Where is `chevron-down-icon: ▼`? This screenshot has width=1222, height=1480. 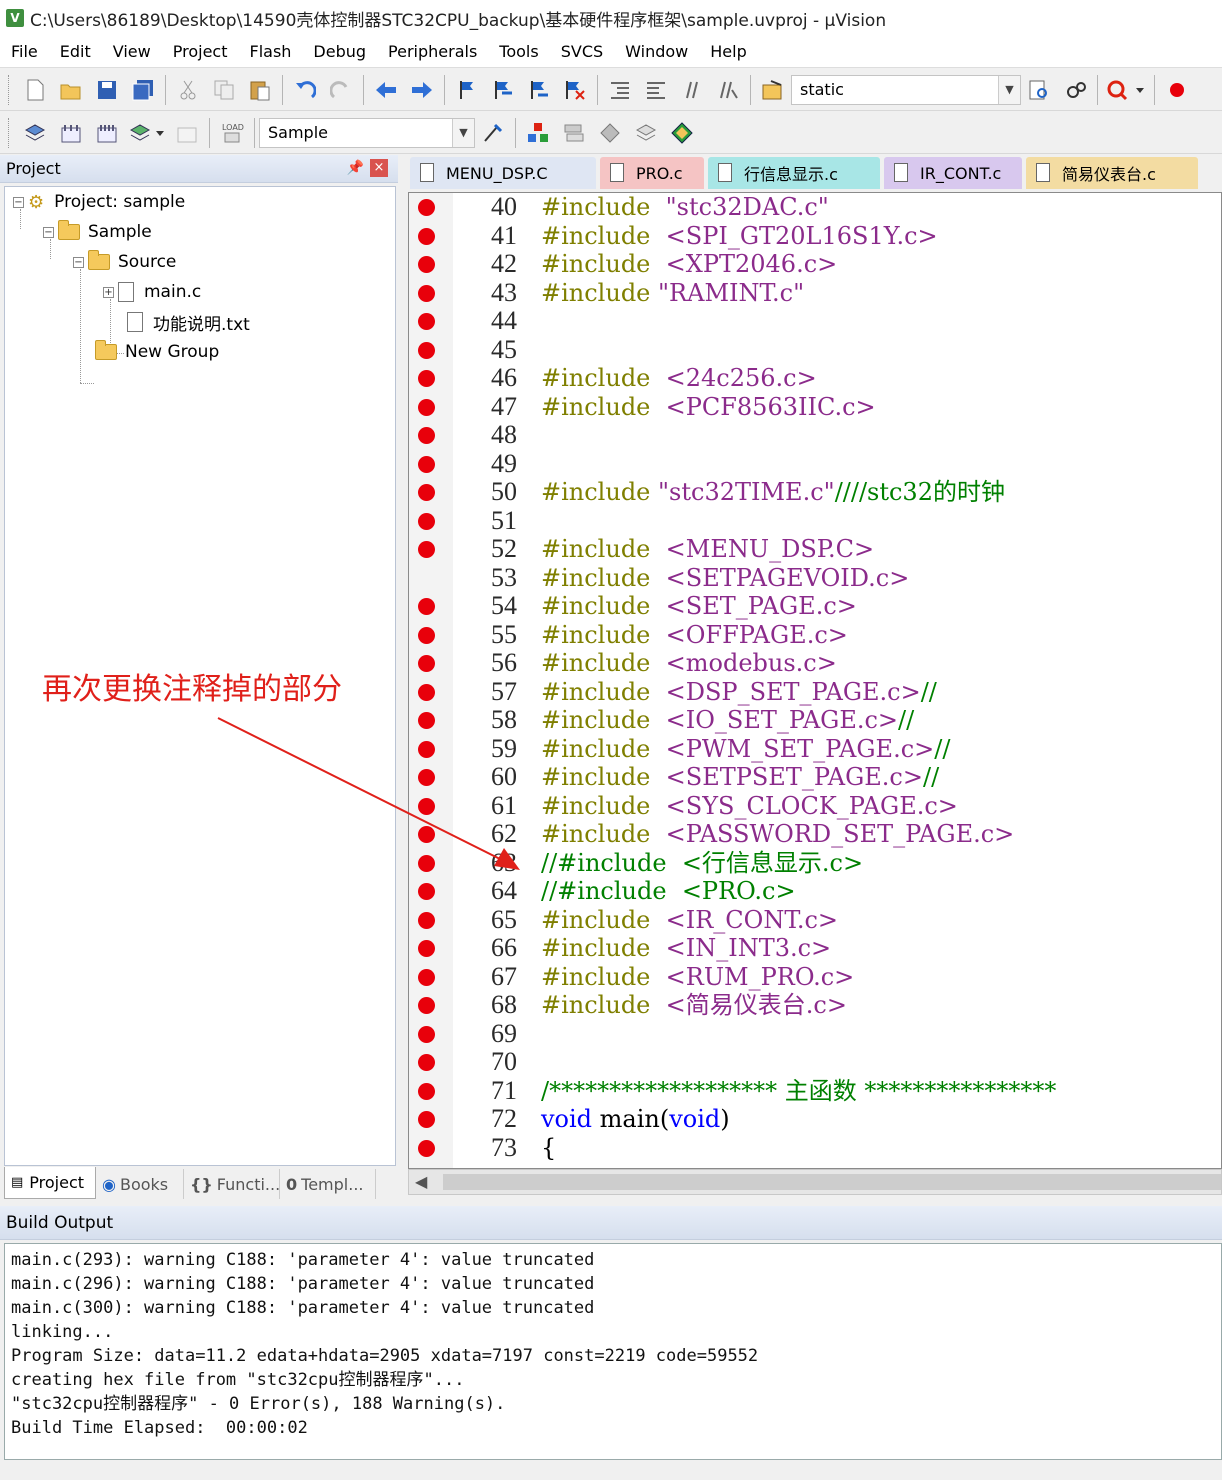 chevron-down-icon: ▼ is located at coordinates (463, 132).